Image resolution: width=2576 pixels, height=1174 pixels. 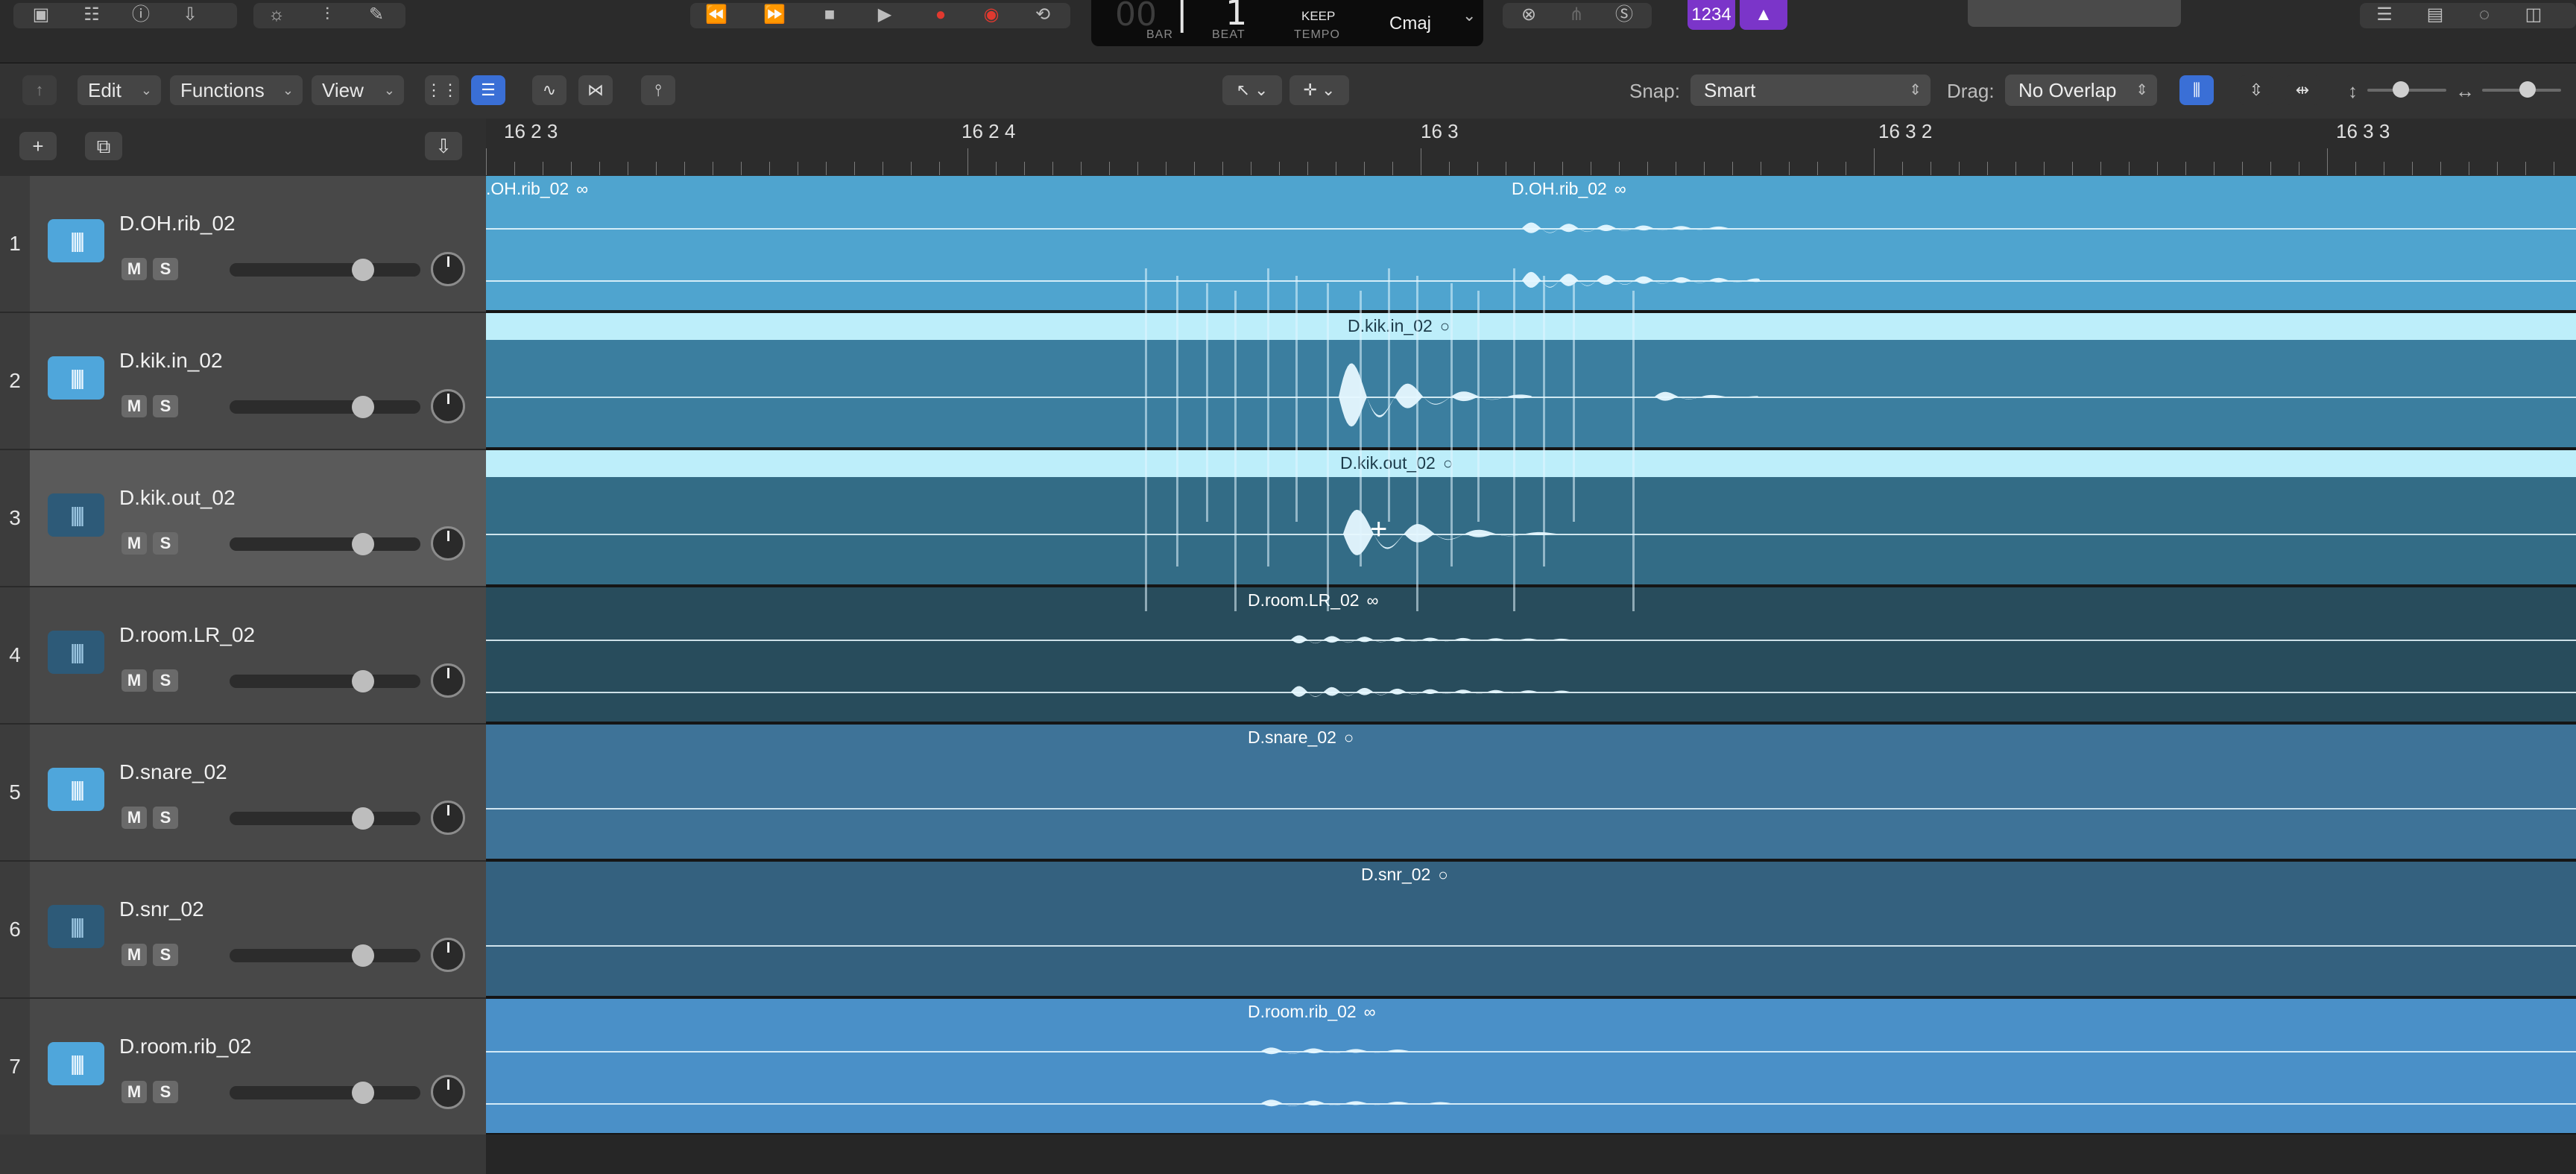 What do you see at coordinates (2302, 90) in the screenshot?
I see `horizontal-fit-icon: ⇹` at bounding box center [2302, 90].